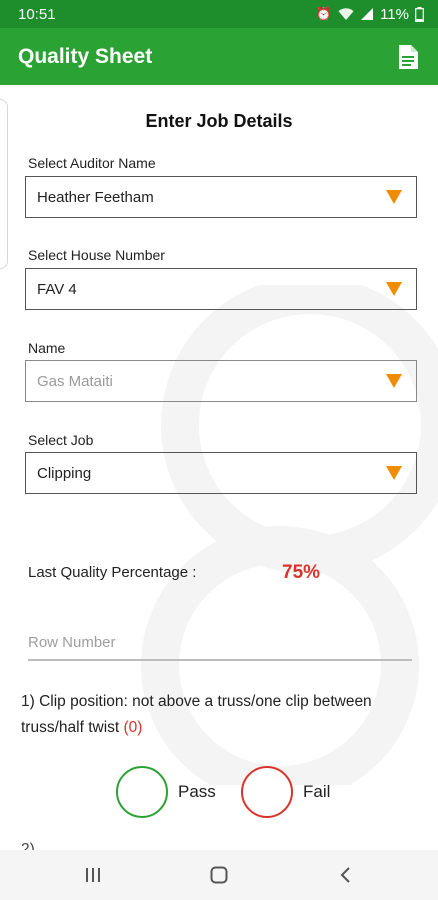 This screenshot has height=900, width=438. I want to click on alarm-icon: ⏰, so click(324, 13).